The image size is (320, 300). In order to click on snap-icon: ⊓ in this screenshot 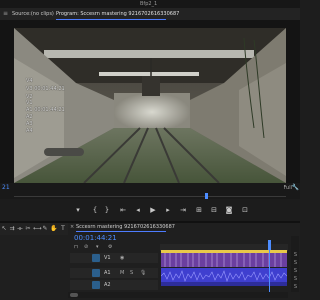, I will do `click(76, 247)`.